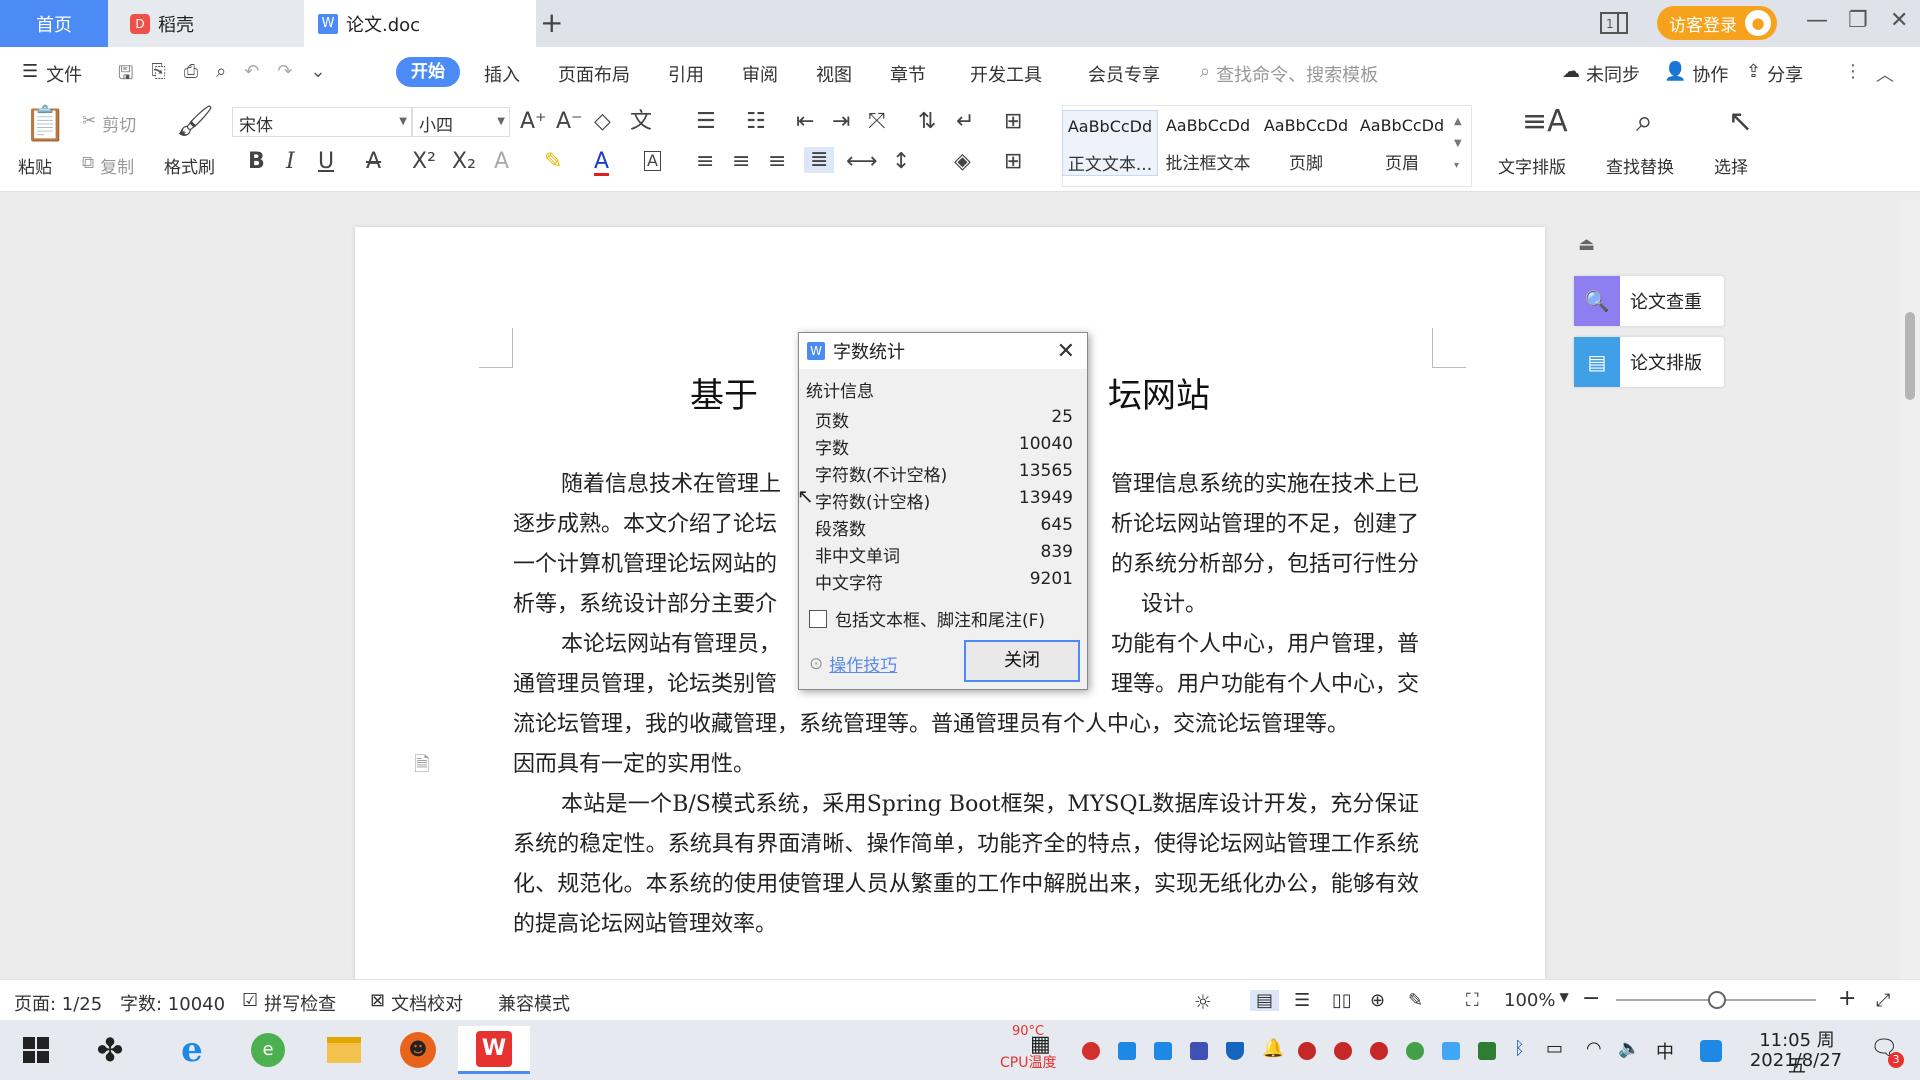  Describe the element at coordinates (1817, 20) in the screenshot. I see `minimize-icon: —` at that location.